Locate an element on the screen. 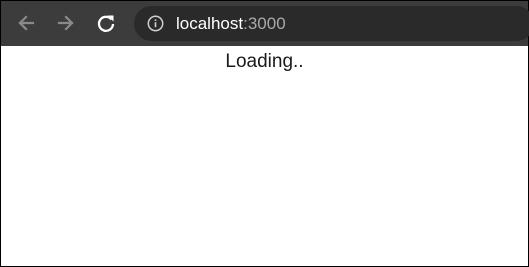  forward-arrow-icon is located at coordinates (65, 23).